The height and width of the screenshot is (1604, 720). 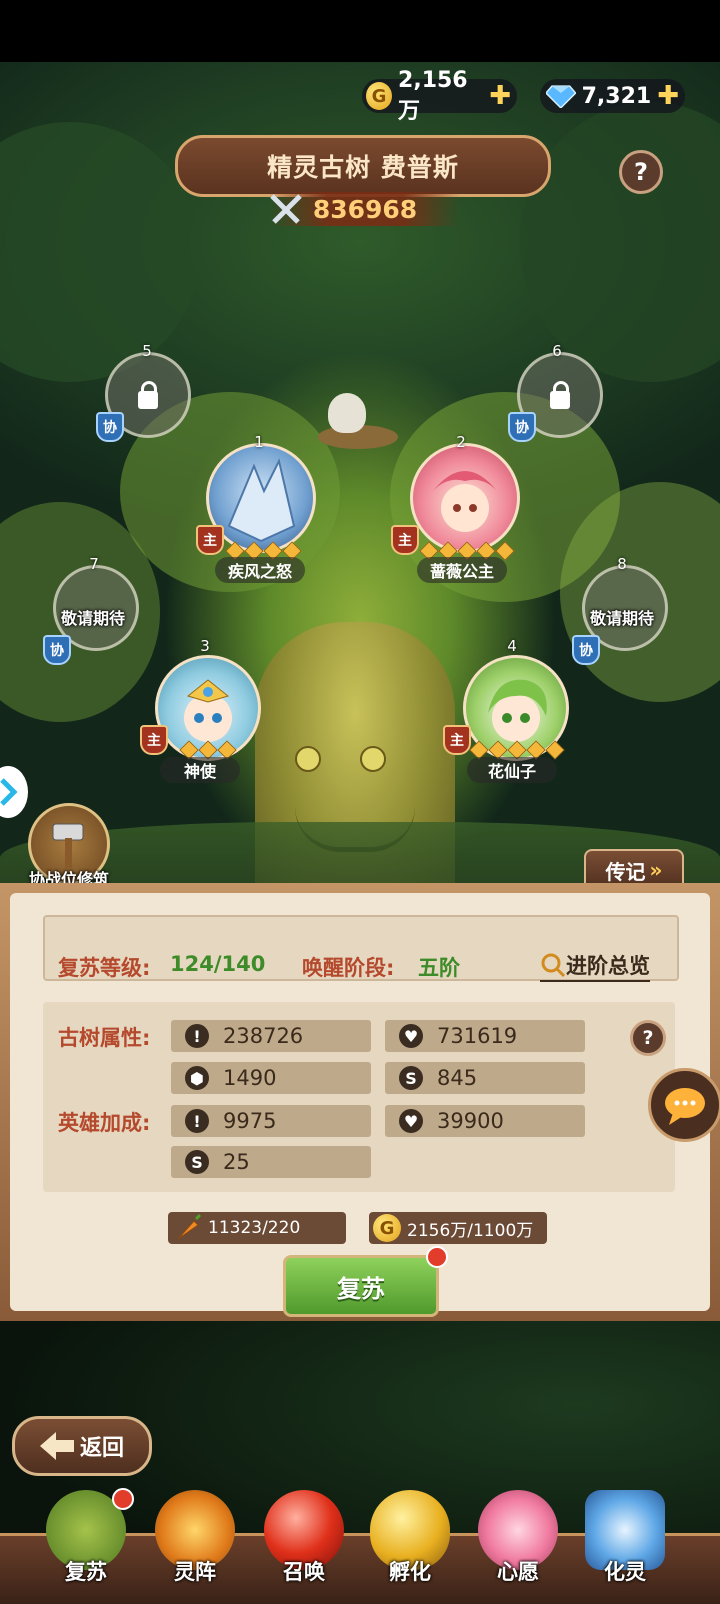 I want to click on slot-number: 1, so click(x=259, y=442).